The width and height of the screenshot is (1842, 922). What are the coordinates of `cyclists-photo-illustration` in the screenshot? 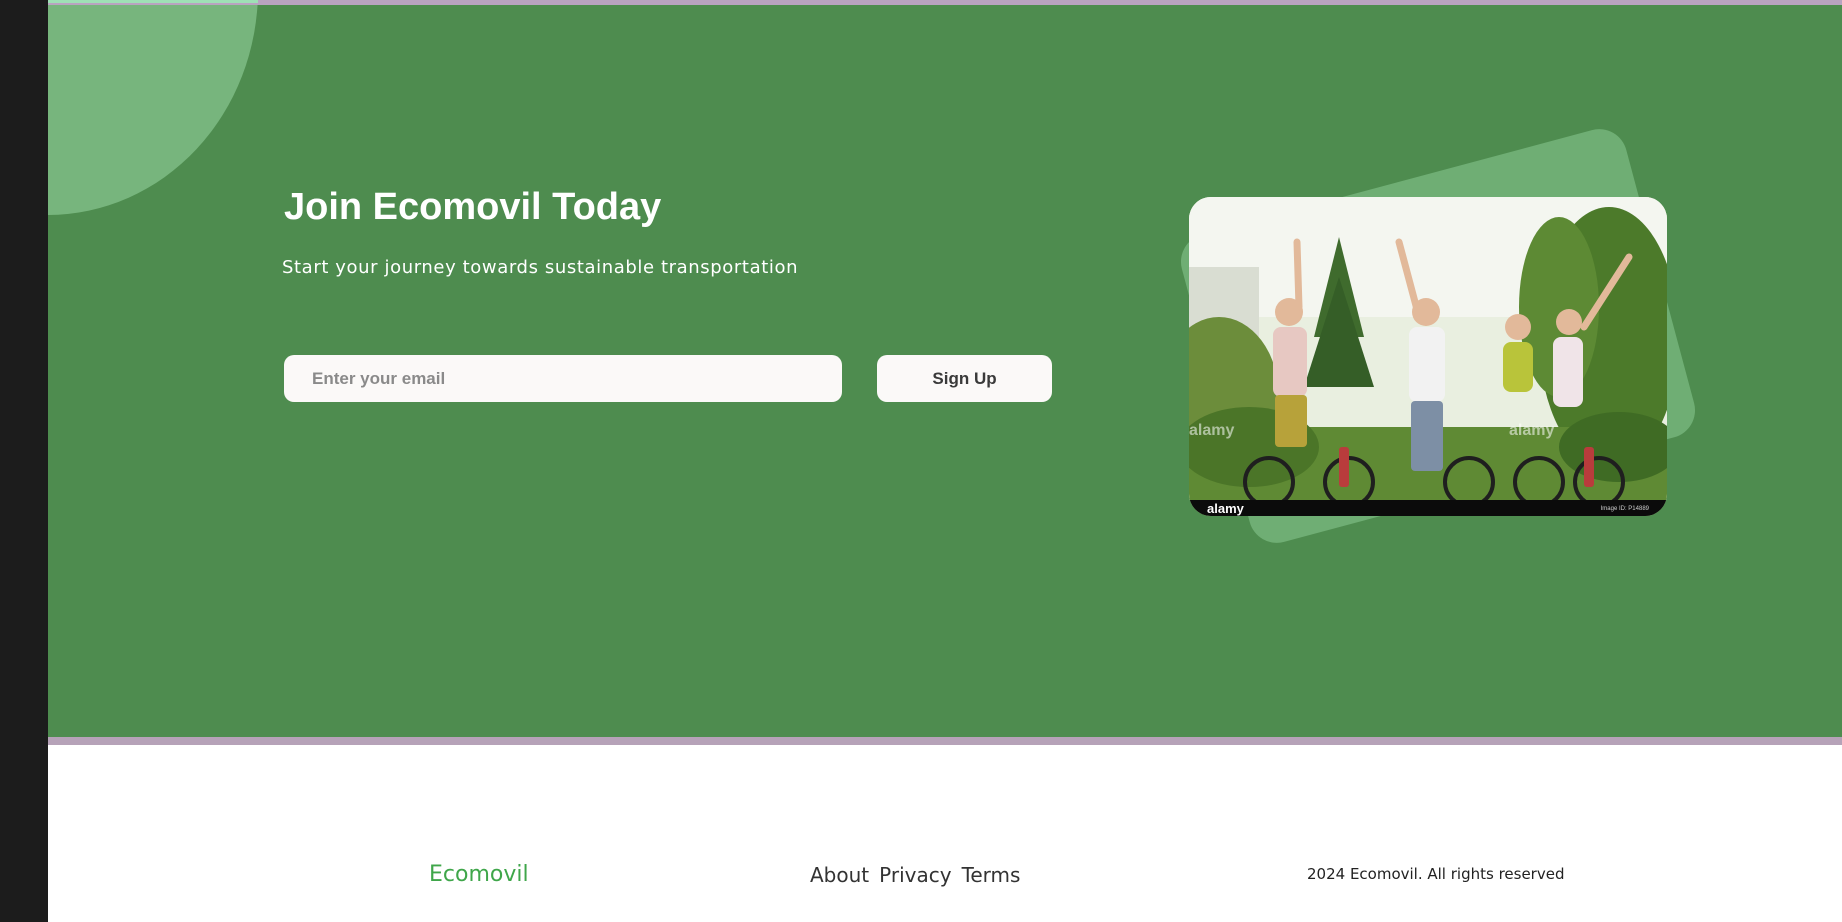 It's located at (1428, 356).